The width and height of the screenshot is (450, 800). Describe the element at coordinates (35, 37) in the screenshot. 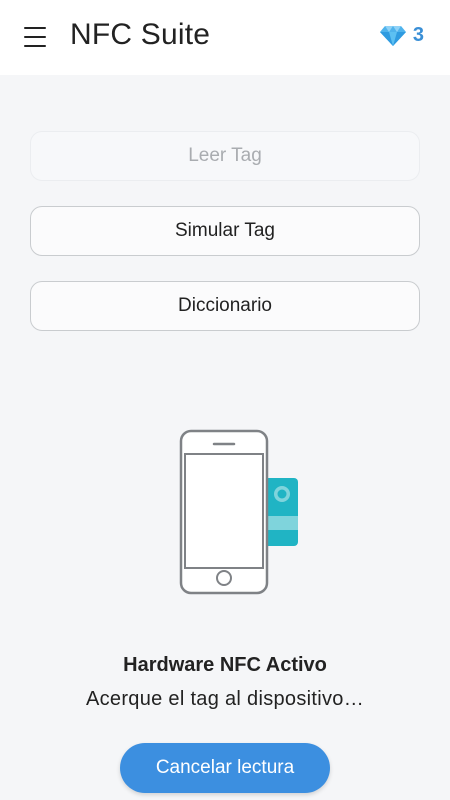

I see `hamburger-menu-icon` at that location.